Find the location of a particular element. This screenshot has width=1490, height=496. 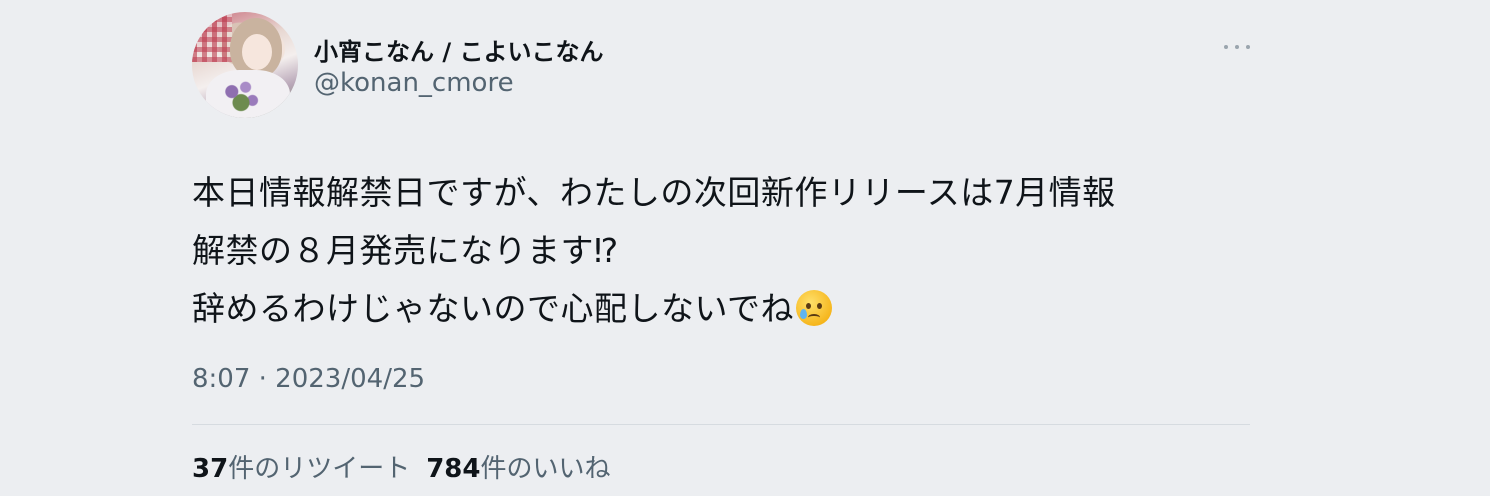

more-options-icon is located at coordinates (1237, 47).